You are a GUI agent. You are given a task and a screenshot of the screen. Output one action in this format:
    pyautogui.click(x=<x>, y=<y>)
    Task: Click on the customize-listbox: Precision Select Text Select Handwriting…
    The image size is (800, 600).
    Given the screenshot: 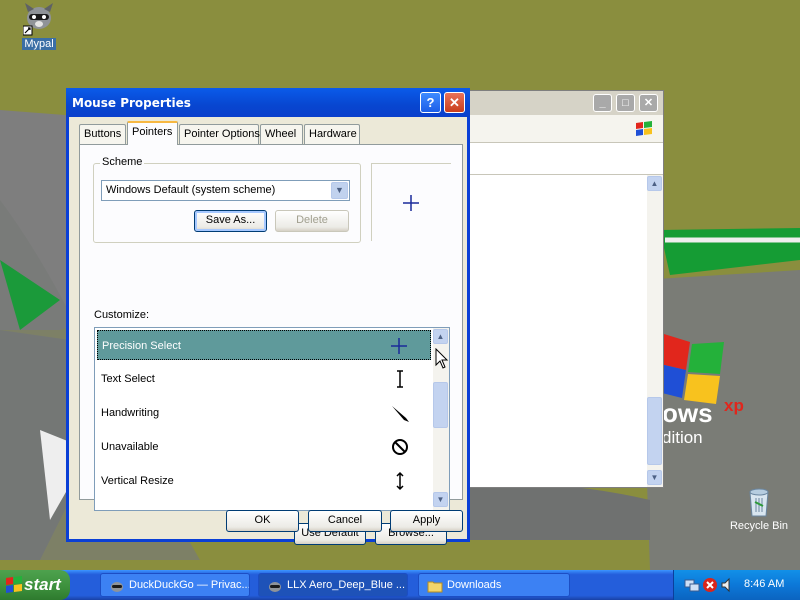 What is the action you would take?
    pyautogui.click(x=272, y=419)
    